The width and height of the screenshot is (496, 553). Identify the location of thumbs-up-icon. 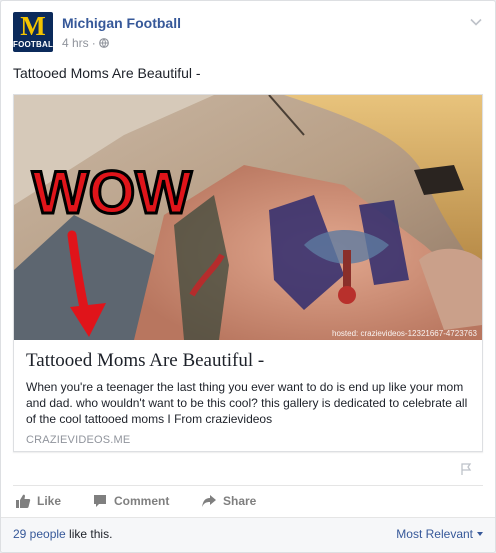
(23, 501).